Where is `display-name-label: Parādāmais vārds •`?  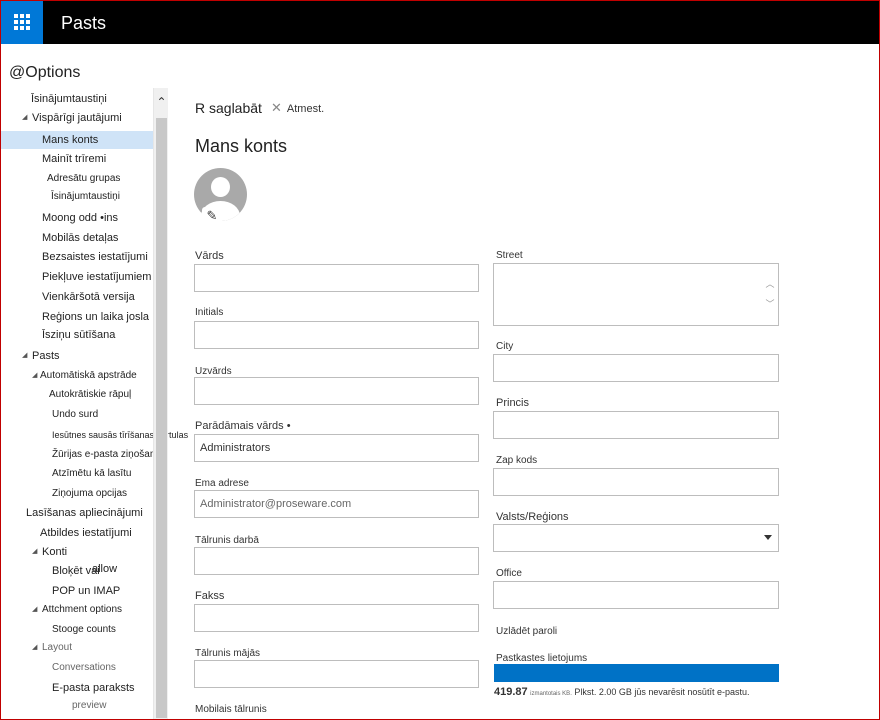
display-name-label: Parādāmais vārds • is located at coordinates (243, 426).